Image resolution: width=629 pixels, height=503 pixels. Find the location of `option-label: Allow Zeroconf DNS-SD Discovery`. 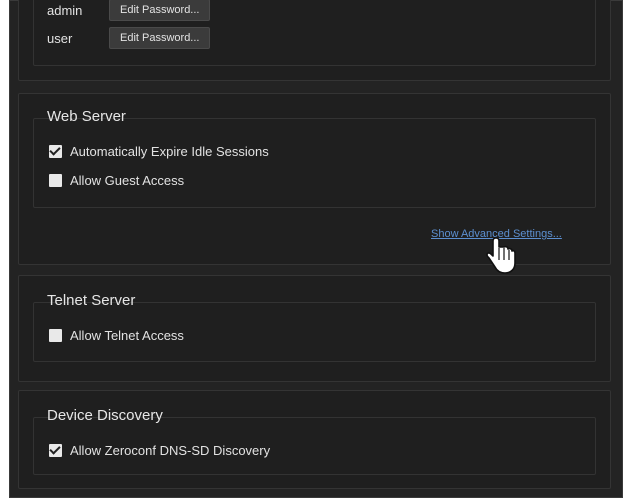

option-label: Allow Zeroconf DNS-SD Discovery is located at coordinates (170, 450).